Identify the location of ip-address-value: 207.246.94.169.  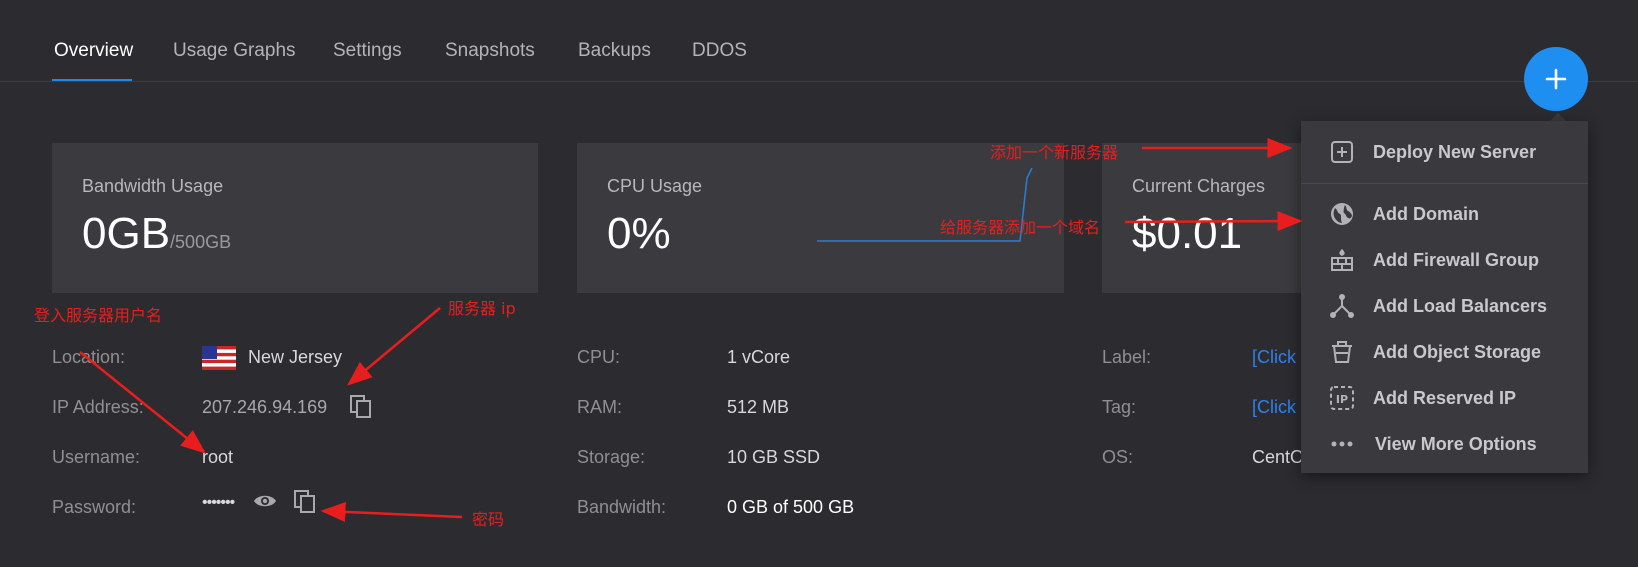
(265, 407).